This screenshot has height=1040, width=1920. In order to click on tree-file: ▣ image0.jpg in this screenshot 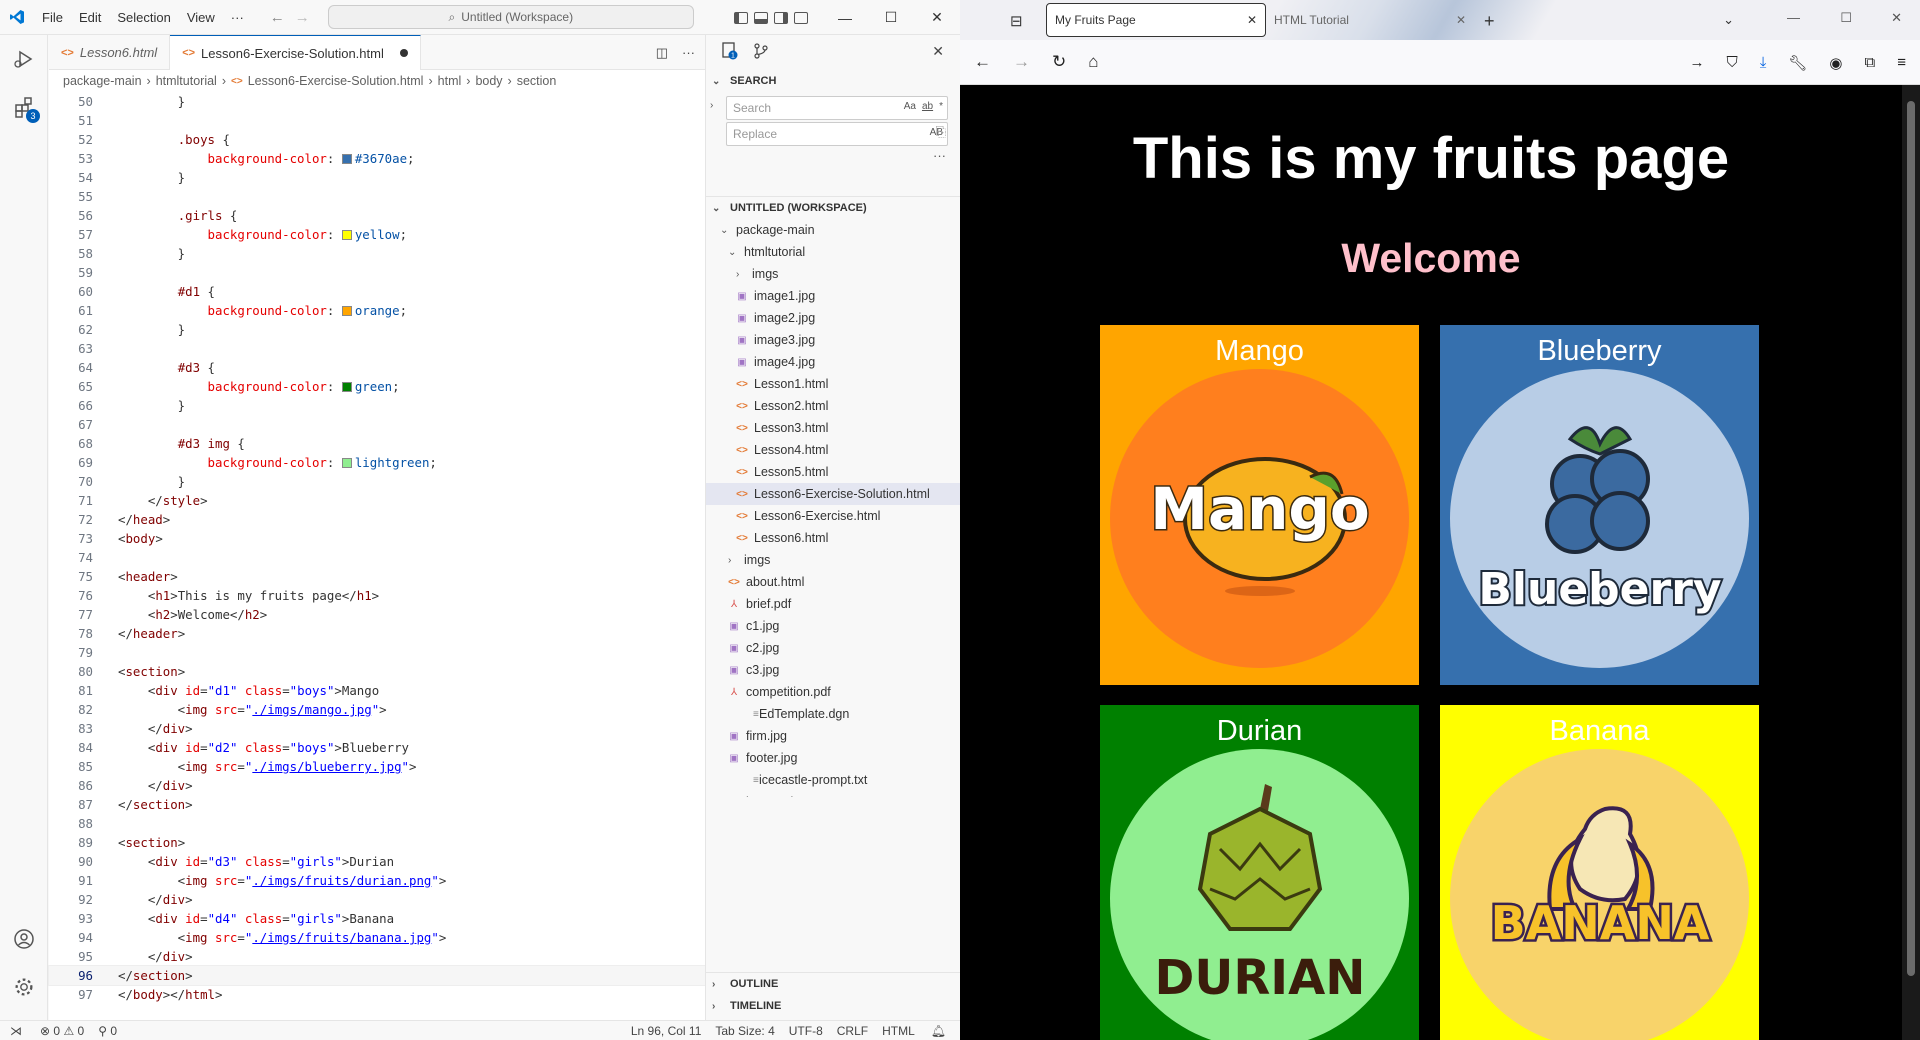, I will do `click(833, 794)`.